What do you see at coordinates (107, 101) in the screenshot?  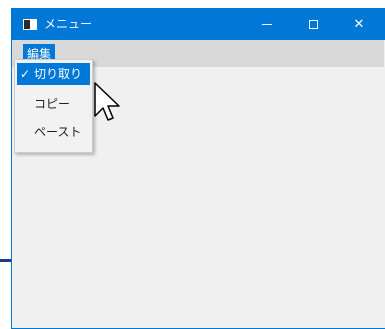 I see `mouse-pointer-icon` at bounding box center [107, 101].